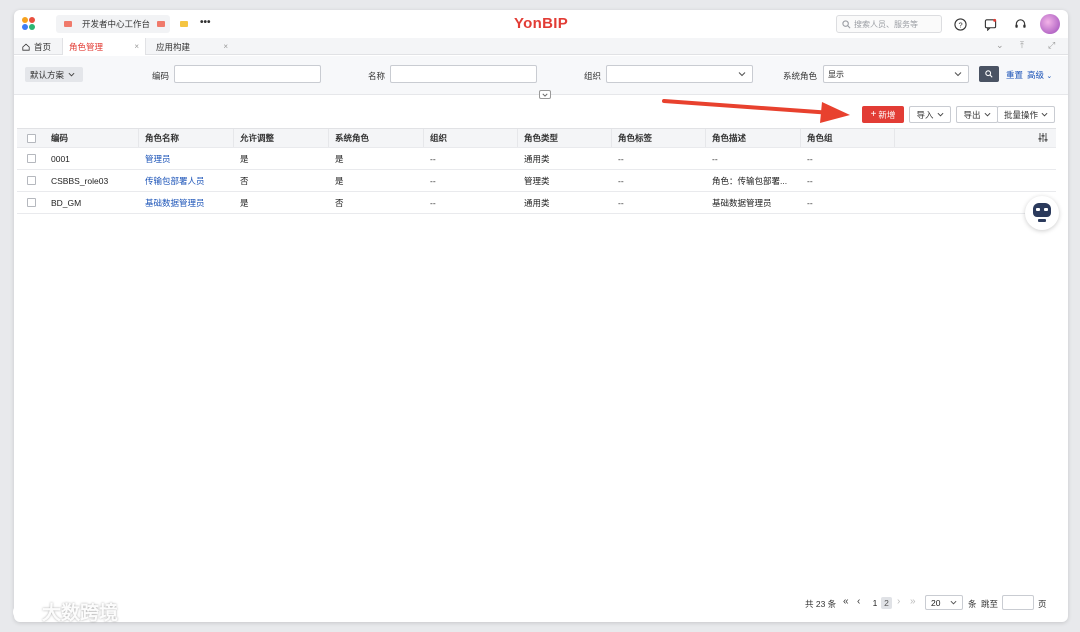  What do you see at coordinates (463, 74) in the screenshot?
I see `name-input` at bounding box center [463, 74].